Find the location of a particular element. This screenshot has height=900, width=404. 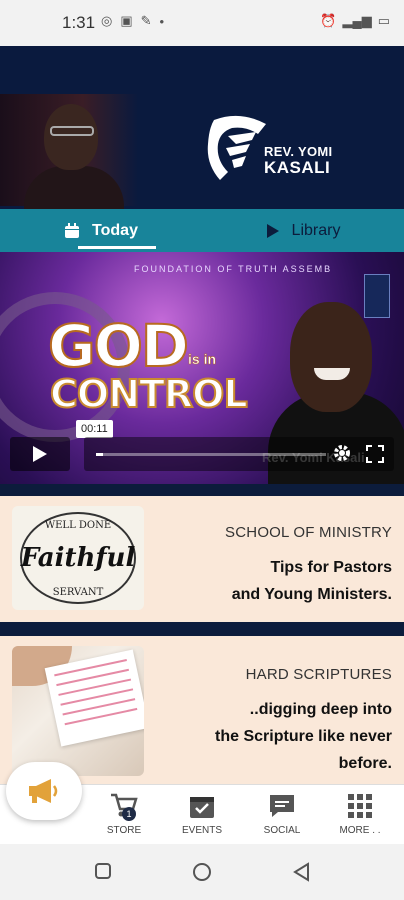

thumb-bottom-text: SERVANT is located at coordinates (78, 592).